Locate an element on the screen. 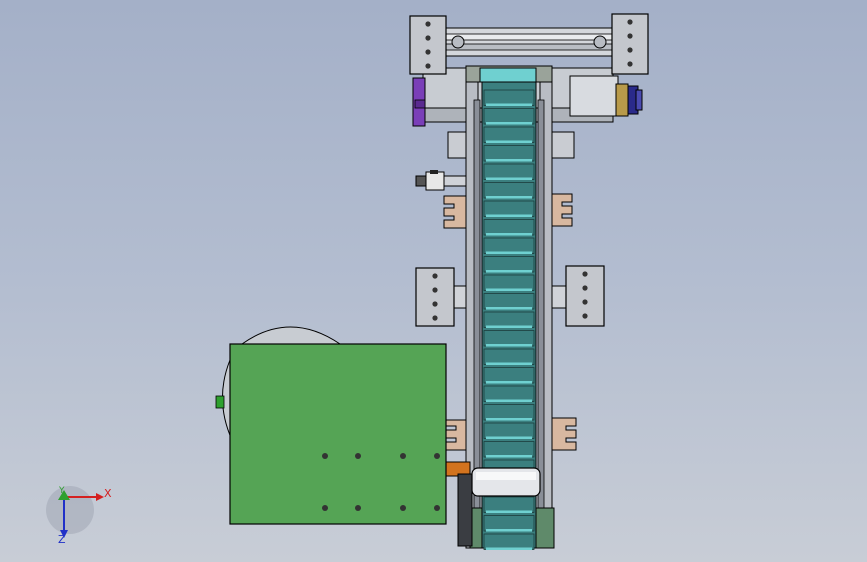  motor-control-panel is located at coordinates (338, 434).